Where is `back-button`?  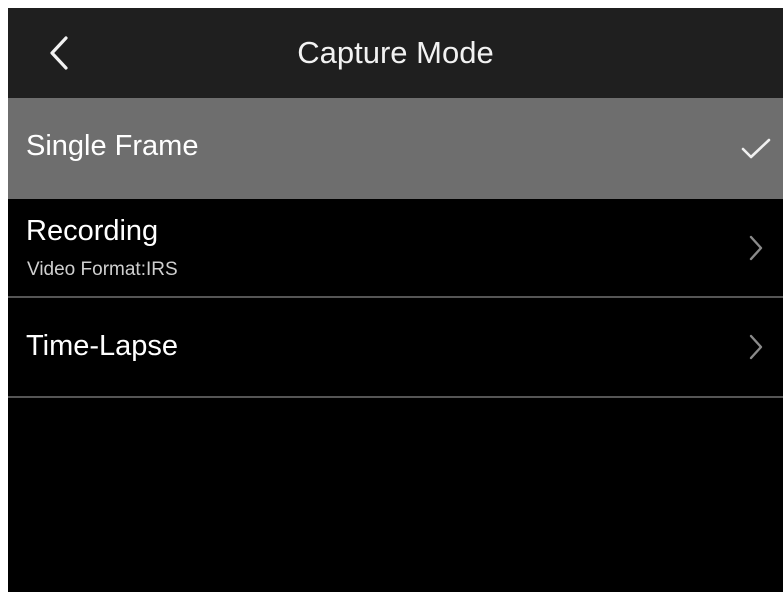 back-button is located at coordinates (59, 53).